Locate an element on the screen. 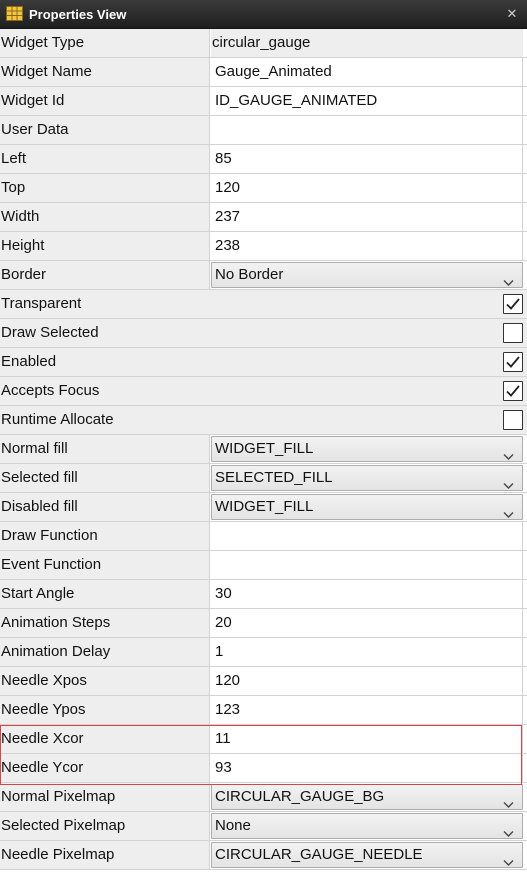  property-row-event-function: Event Function is located at coordinates (263, 565).